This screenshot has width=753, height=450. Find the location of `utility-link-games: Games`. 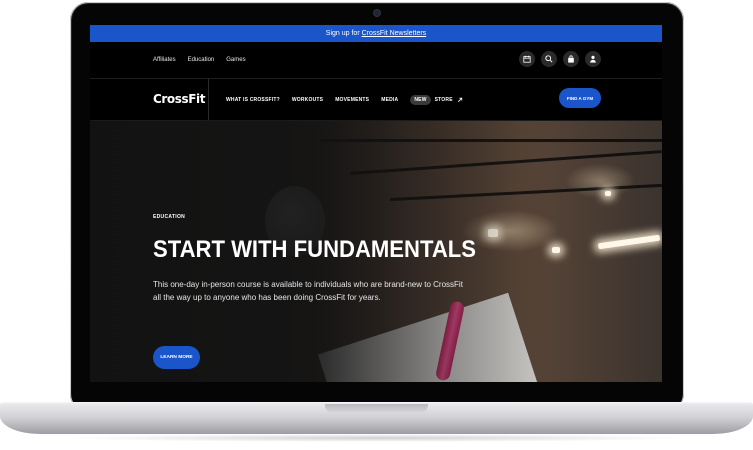

utility-link-games: Games is located at coordinates (235, 60).